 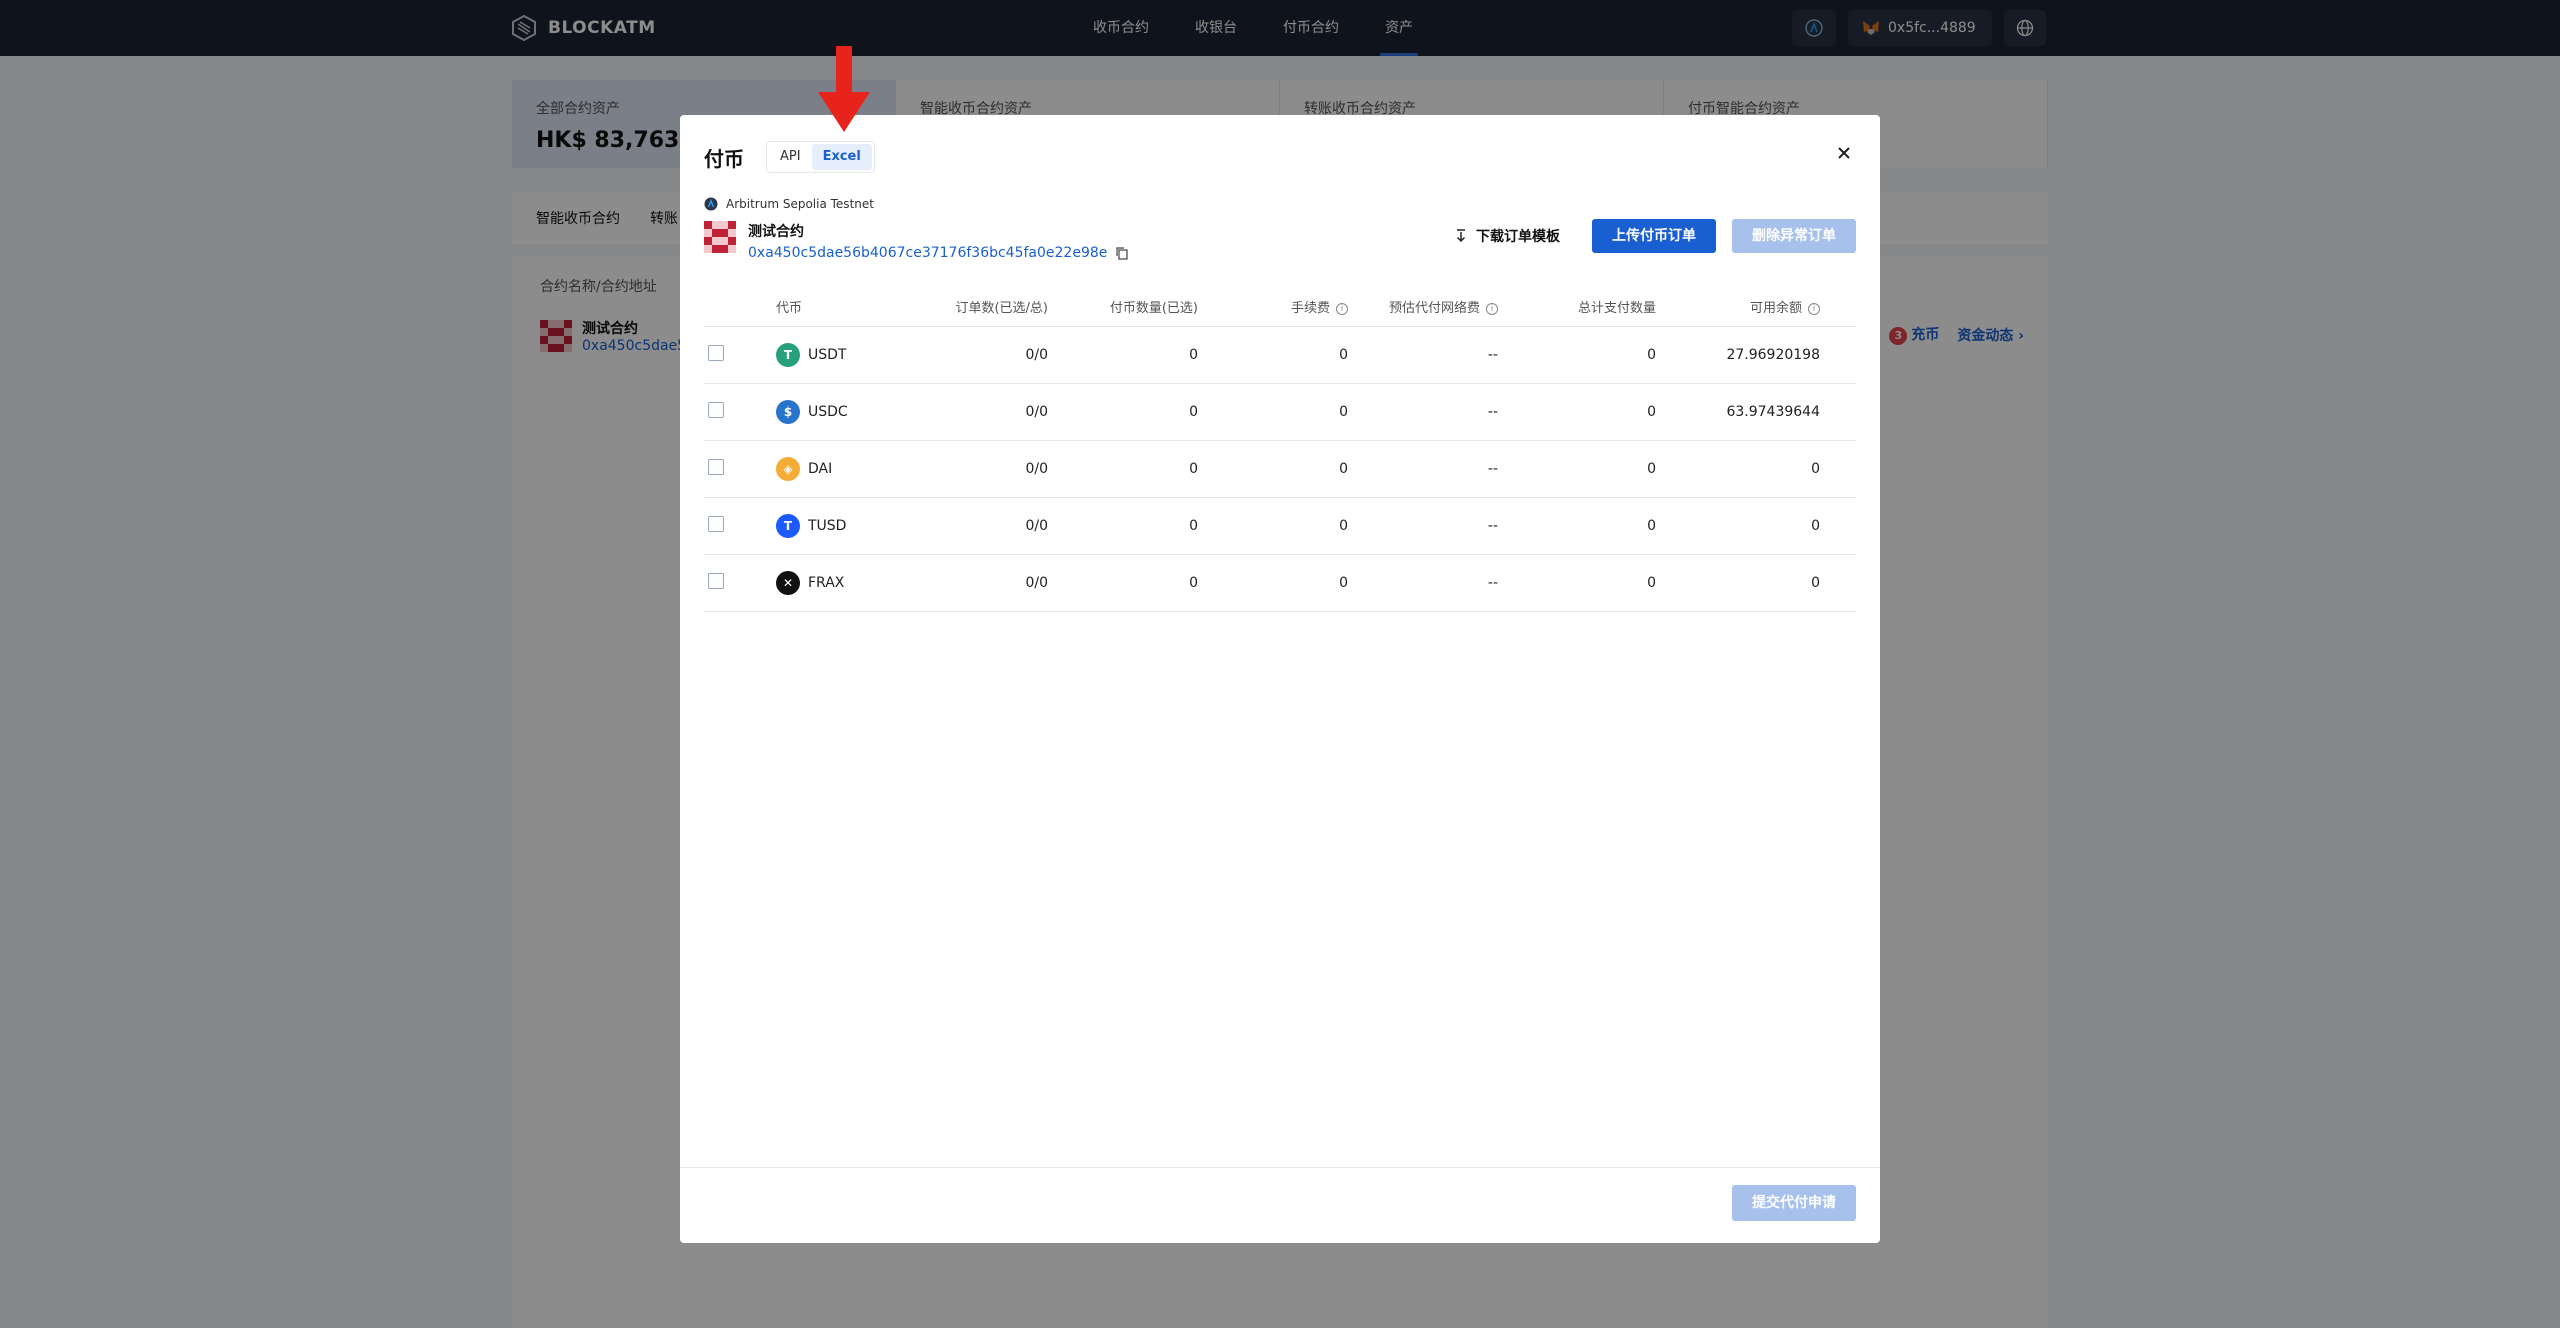 I want to click on token-name: TUSD, so click(x=827, y=526).